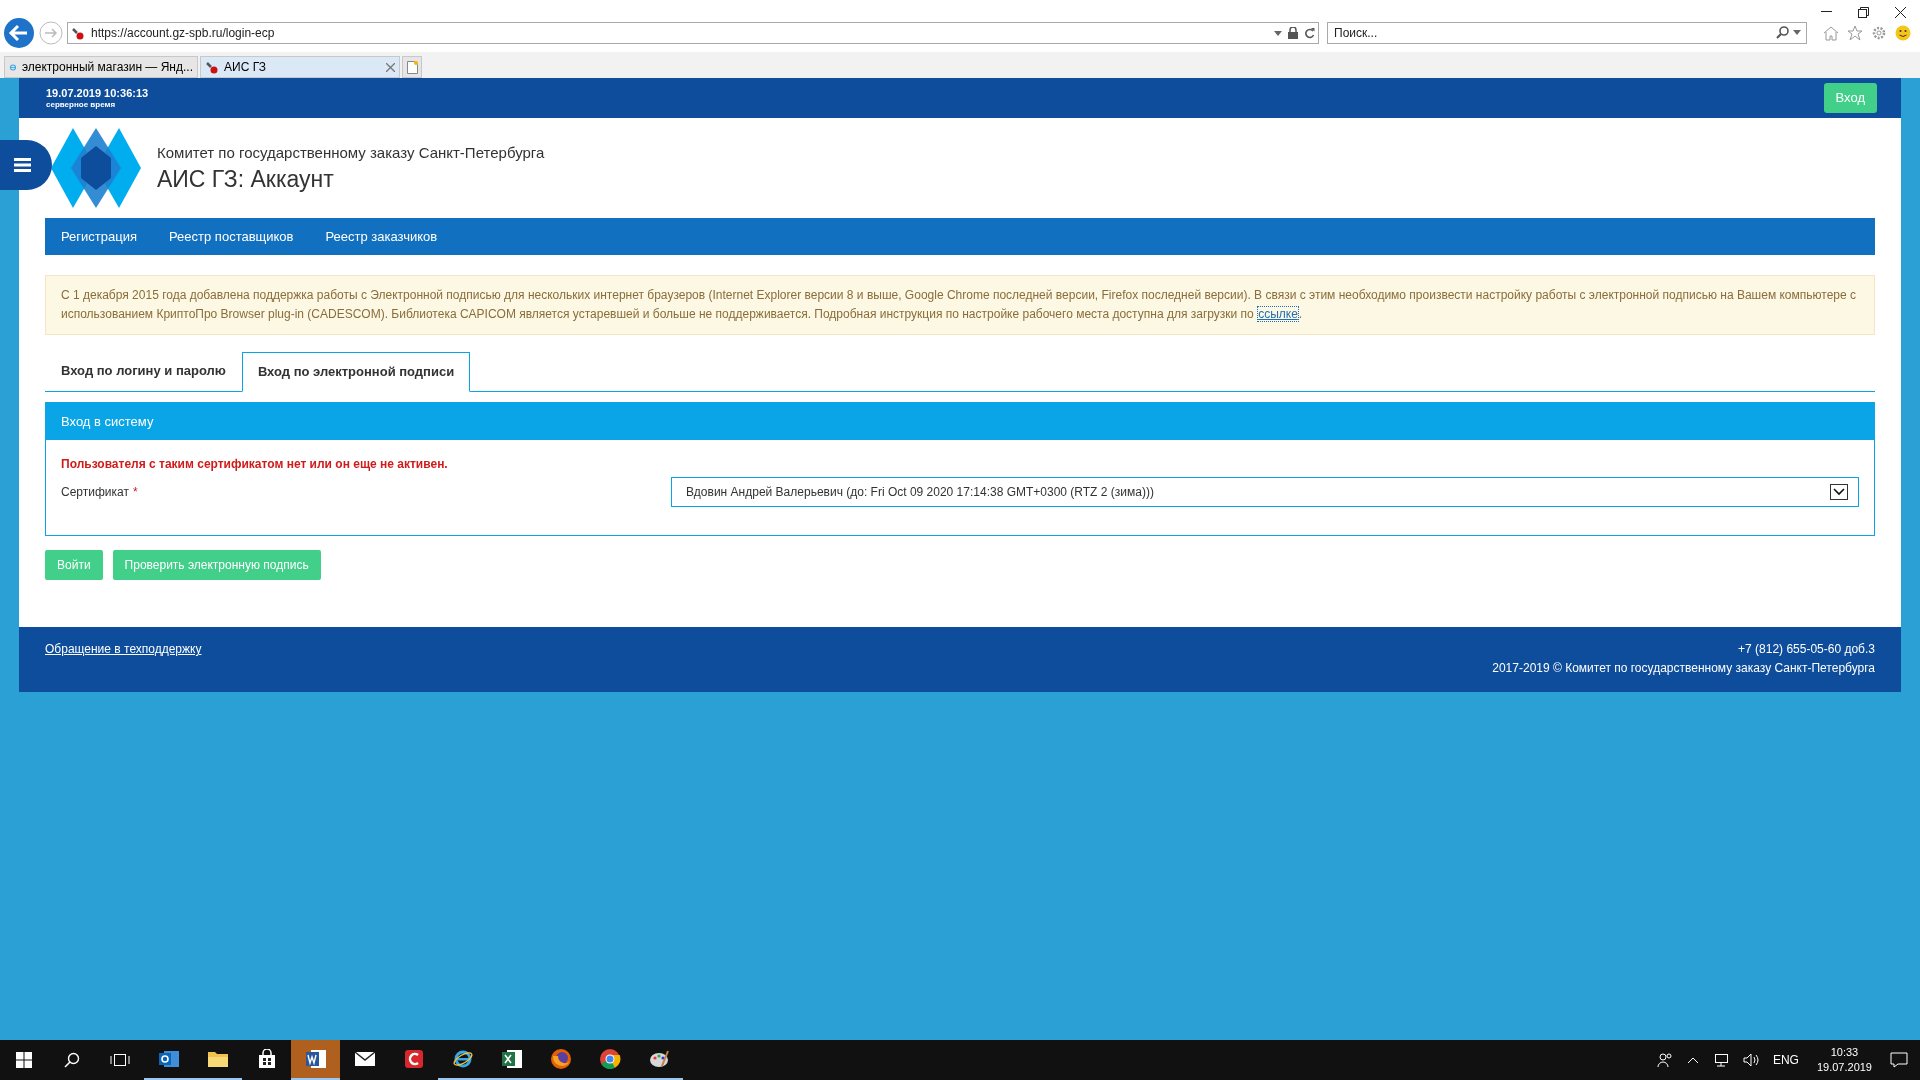 The image size is (1920, 1080). What do you see at coordinates (300, 67) in the screenshot?
I see `browser-tab: АИС ГЗ` at bounding box center [300, 67].